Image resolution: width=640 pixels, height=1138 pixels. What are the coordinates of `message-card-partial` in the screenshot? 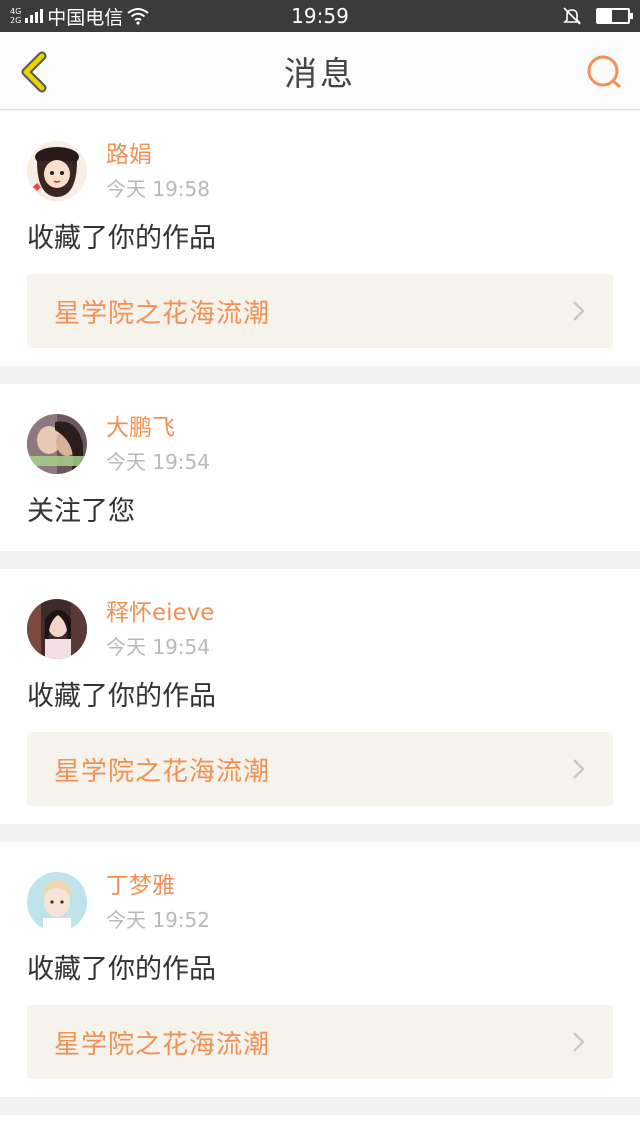 It's located at (320, 1126).